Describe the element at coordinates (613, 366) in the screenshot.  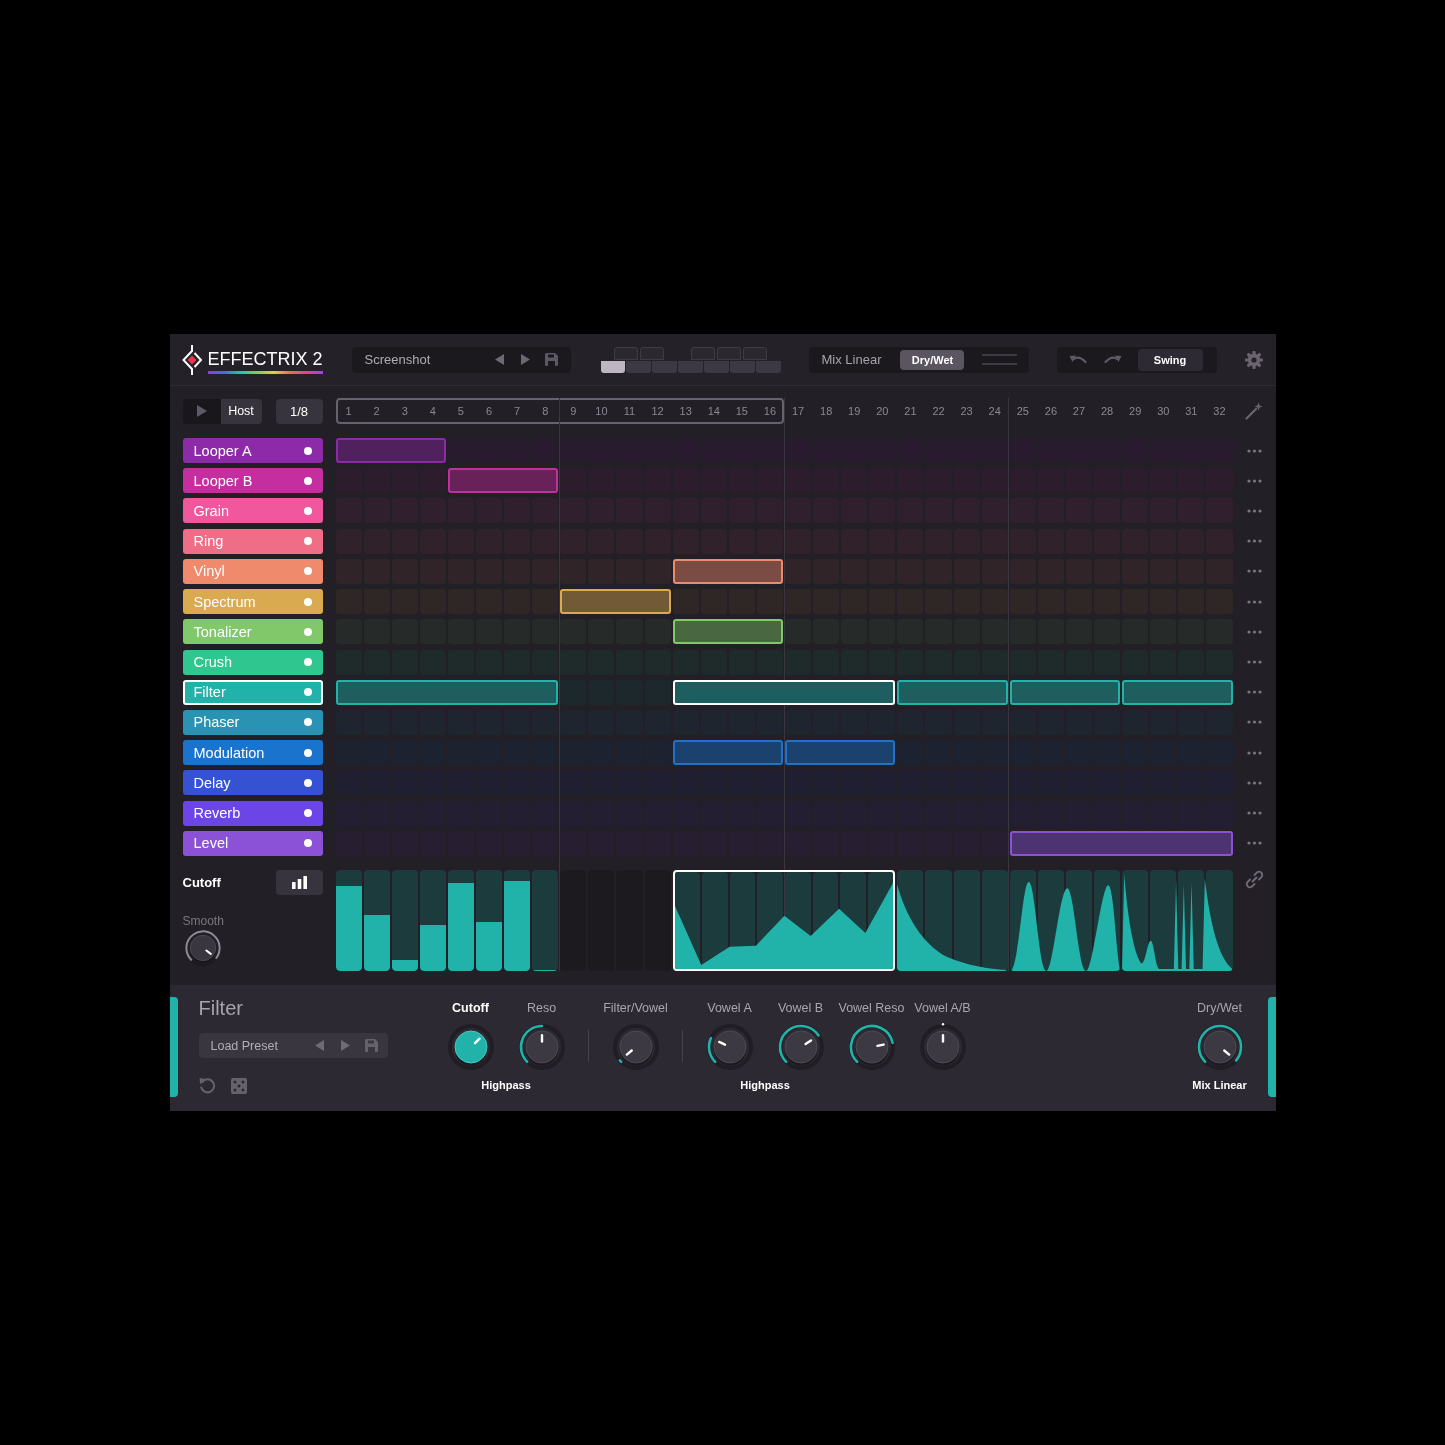
I see `pattern-key` at that location.